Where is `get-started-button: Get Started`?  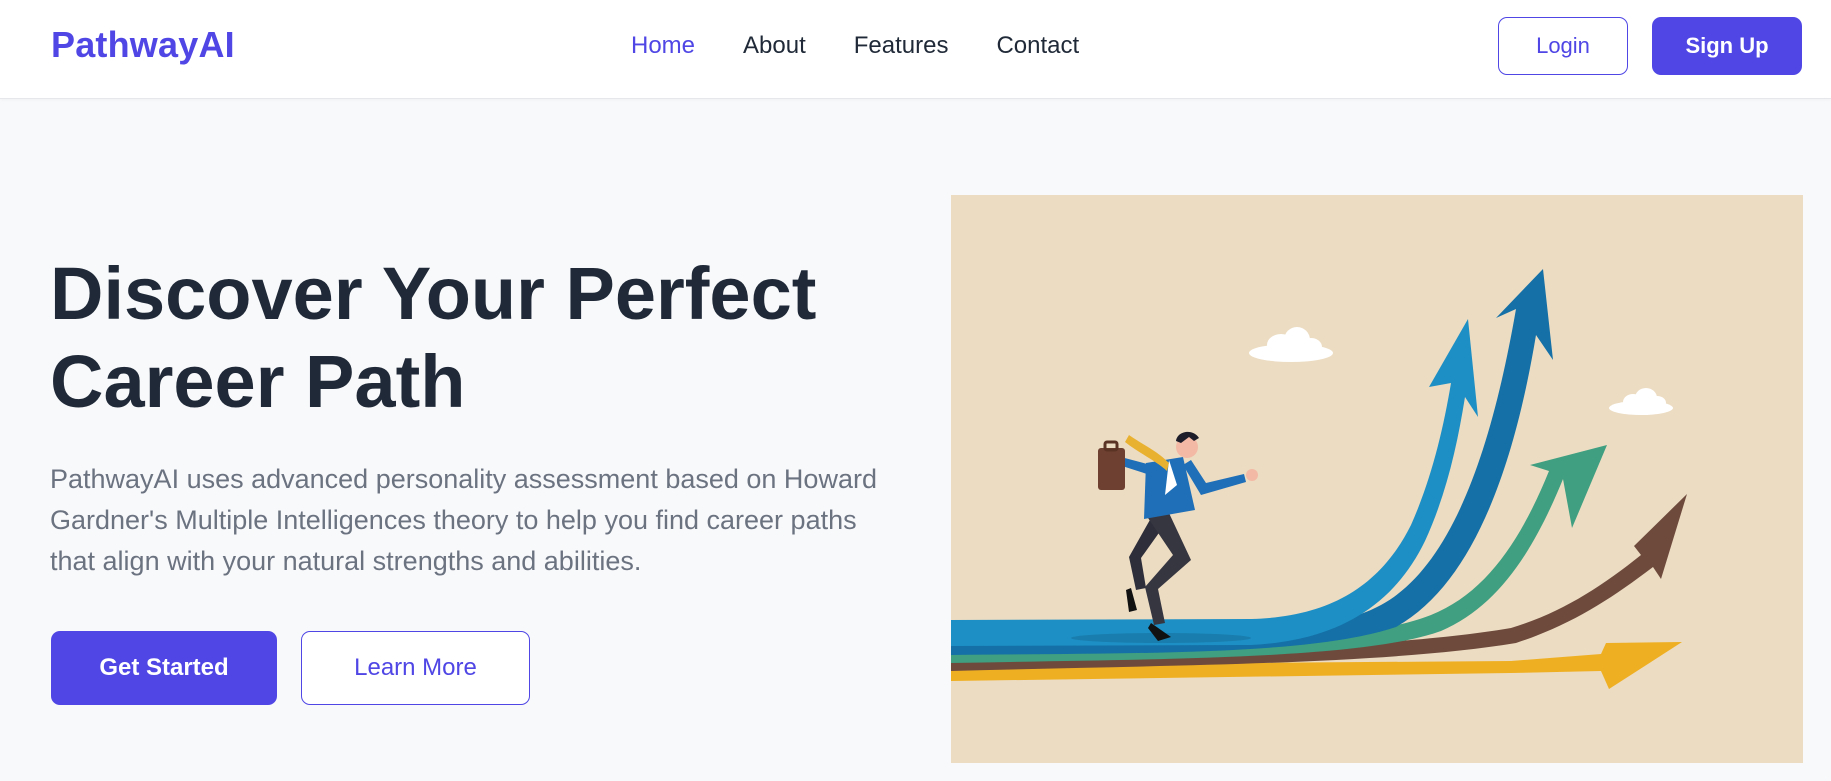 get-started-button: Get Started is located at coordinates (164, 668).